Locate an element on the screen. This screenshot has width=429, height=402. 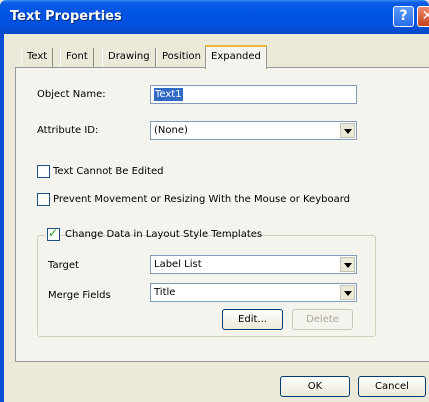
tab-position: Position is located at coordinates (181, 57).